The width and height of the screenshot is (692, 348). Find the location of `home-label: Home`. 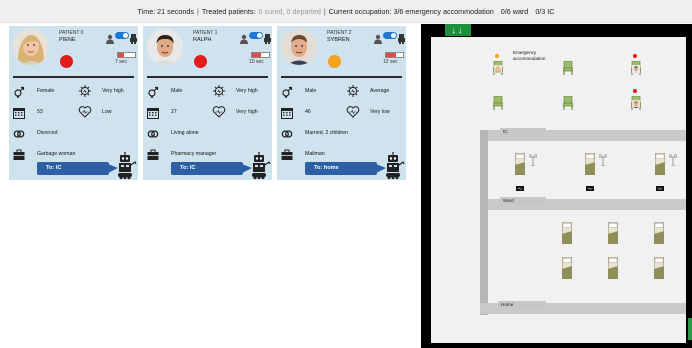

home-label: Home is located at coordinates (522, 304).